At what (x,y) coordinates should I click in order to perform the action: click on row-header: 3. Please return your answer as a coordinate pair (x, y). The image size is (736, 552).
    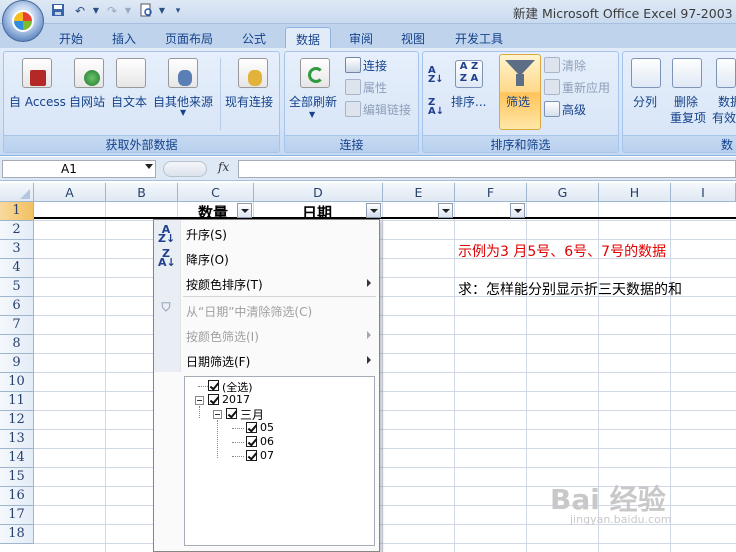
    Looking at the image, I should click on (17, 249).